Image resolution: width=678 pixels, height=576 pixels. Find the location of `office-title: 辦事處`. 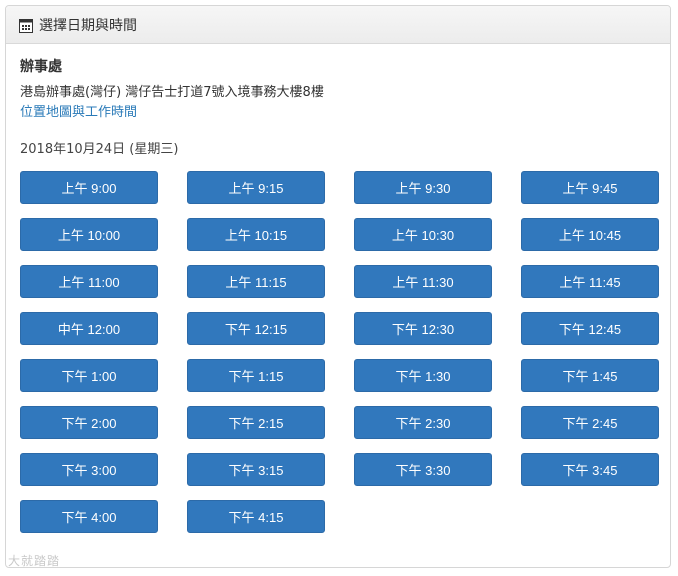

office-title: 辦事處 is located at coordinates (41, 67).